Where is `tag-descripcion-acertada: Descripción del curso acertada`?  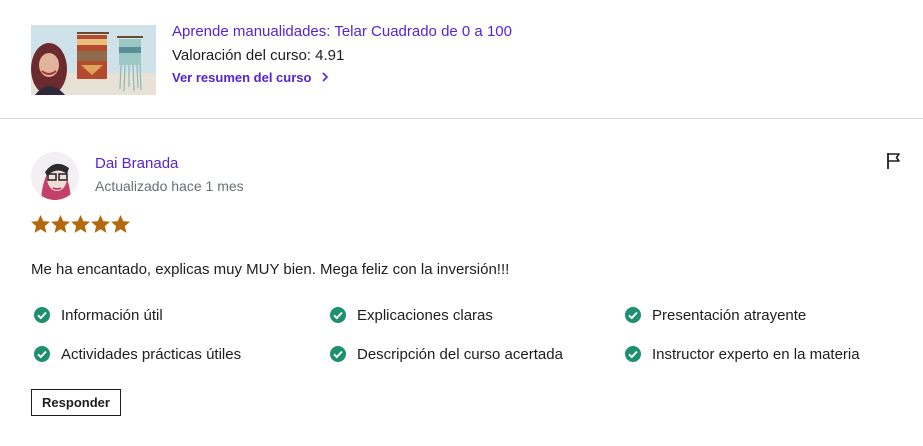 tag-descripcion-acertada: Descripción del curso acertada is located at coordinates (446, 354).